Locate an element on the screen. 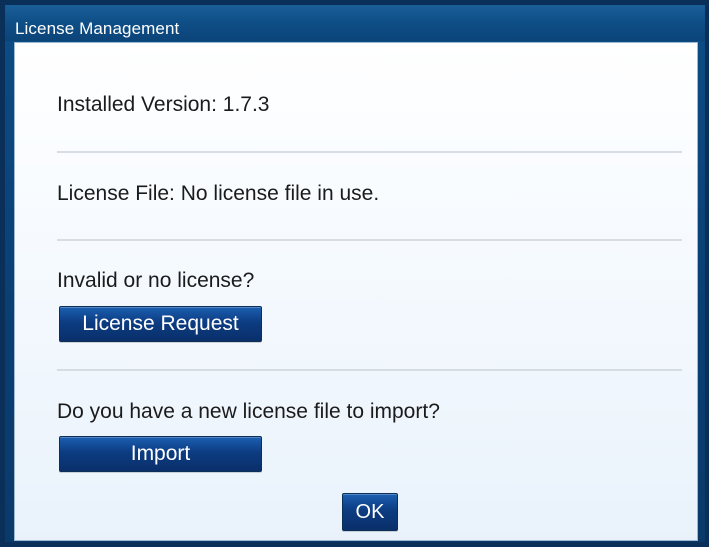  license-request-button: License Request is located at coordinates (160, 324).